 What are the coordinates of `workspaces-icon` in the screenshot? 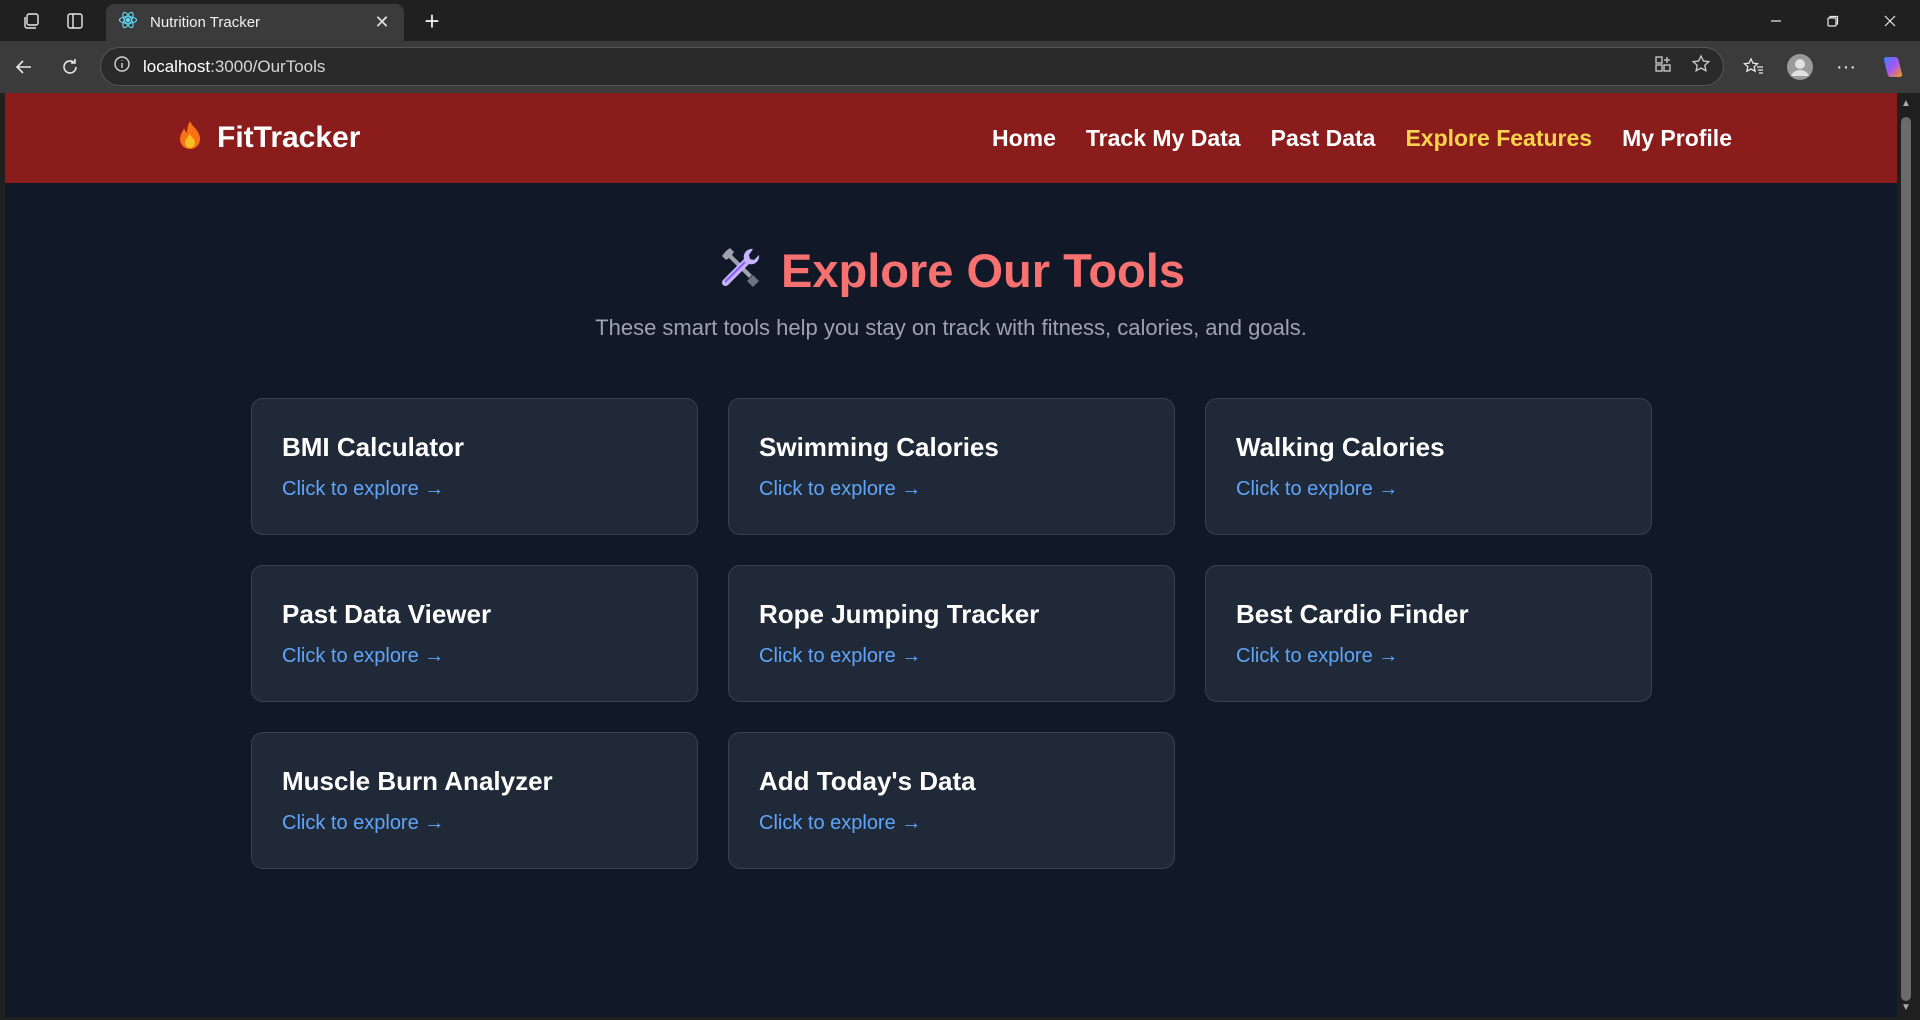 It's located at (31, 20).